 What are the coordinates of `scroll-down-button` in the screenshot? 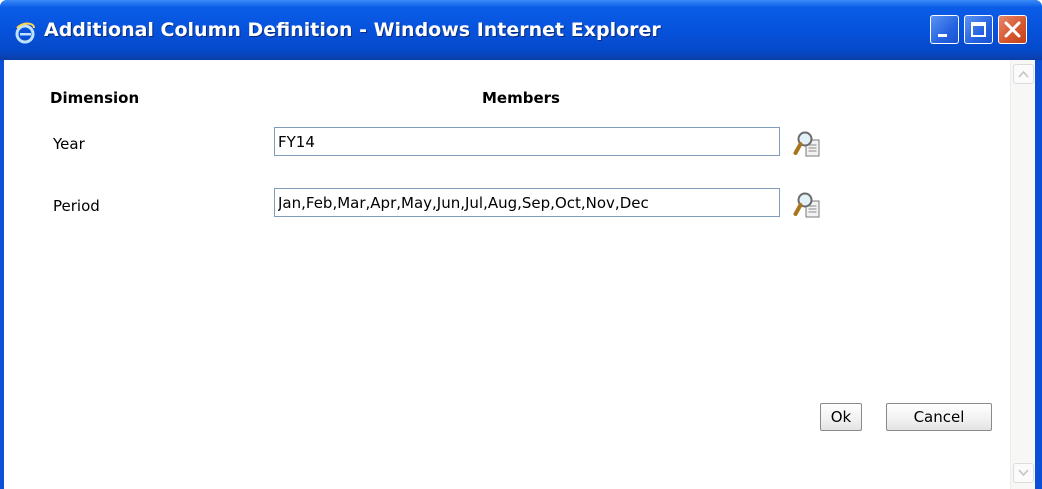 It's located at (1023, 473).